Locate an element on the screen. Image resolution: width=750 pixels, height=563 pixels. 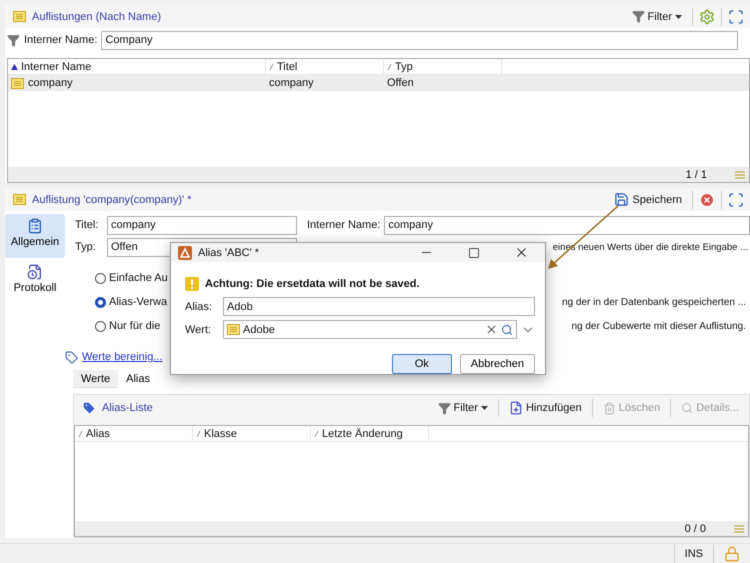
panel-title: Auflistung 'company(company)' * is located at coordinates (112, 200).